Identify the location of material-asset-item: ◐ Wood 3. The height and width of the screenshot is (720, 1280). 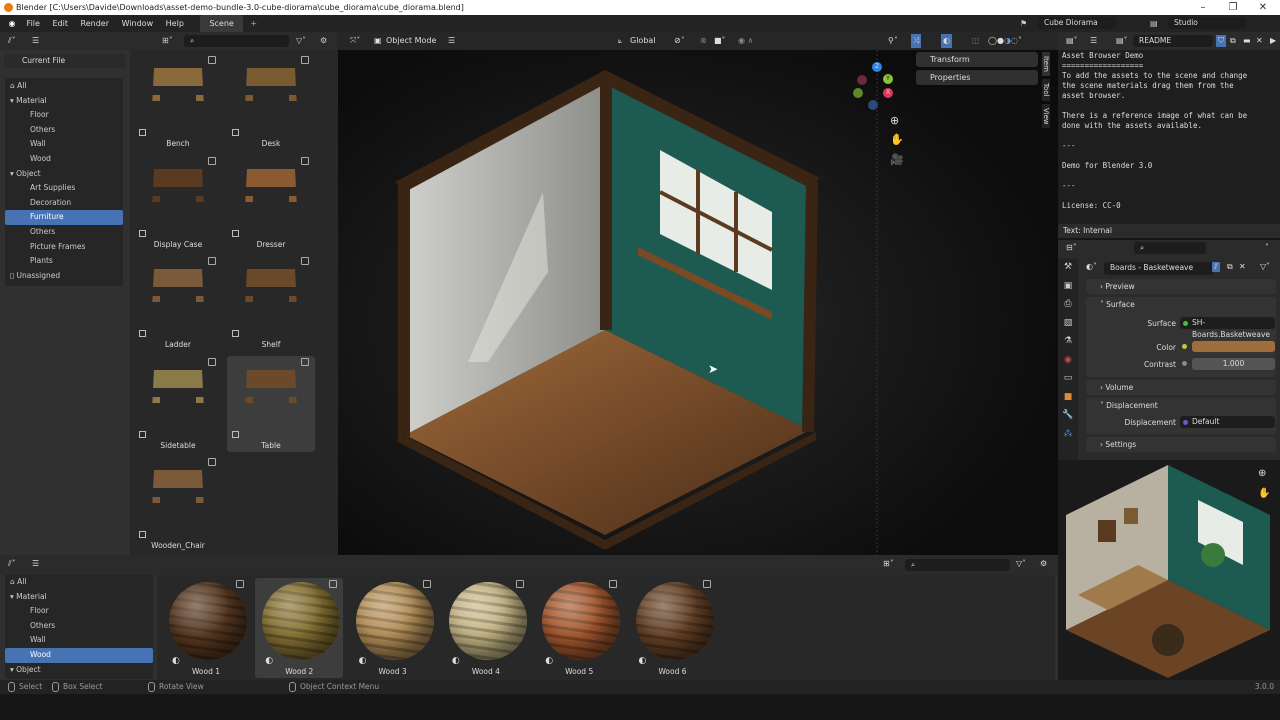
(393, 628).